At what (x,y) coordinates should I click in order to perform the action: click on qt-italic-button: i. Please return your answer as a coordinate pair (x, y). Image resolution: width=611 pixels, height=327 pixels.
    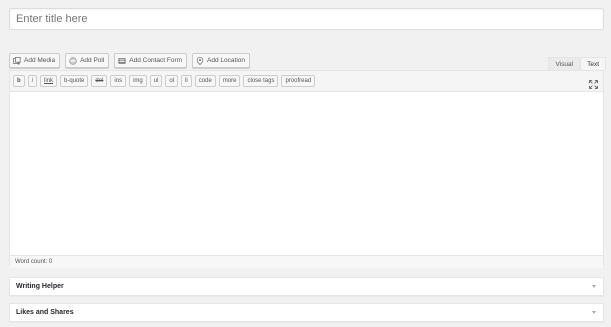
    Looking at the image, I should click on (32, 81).